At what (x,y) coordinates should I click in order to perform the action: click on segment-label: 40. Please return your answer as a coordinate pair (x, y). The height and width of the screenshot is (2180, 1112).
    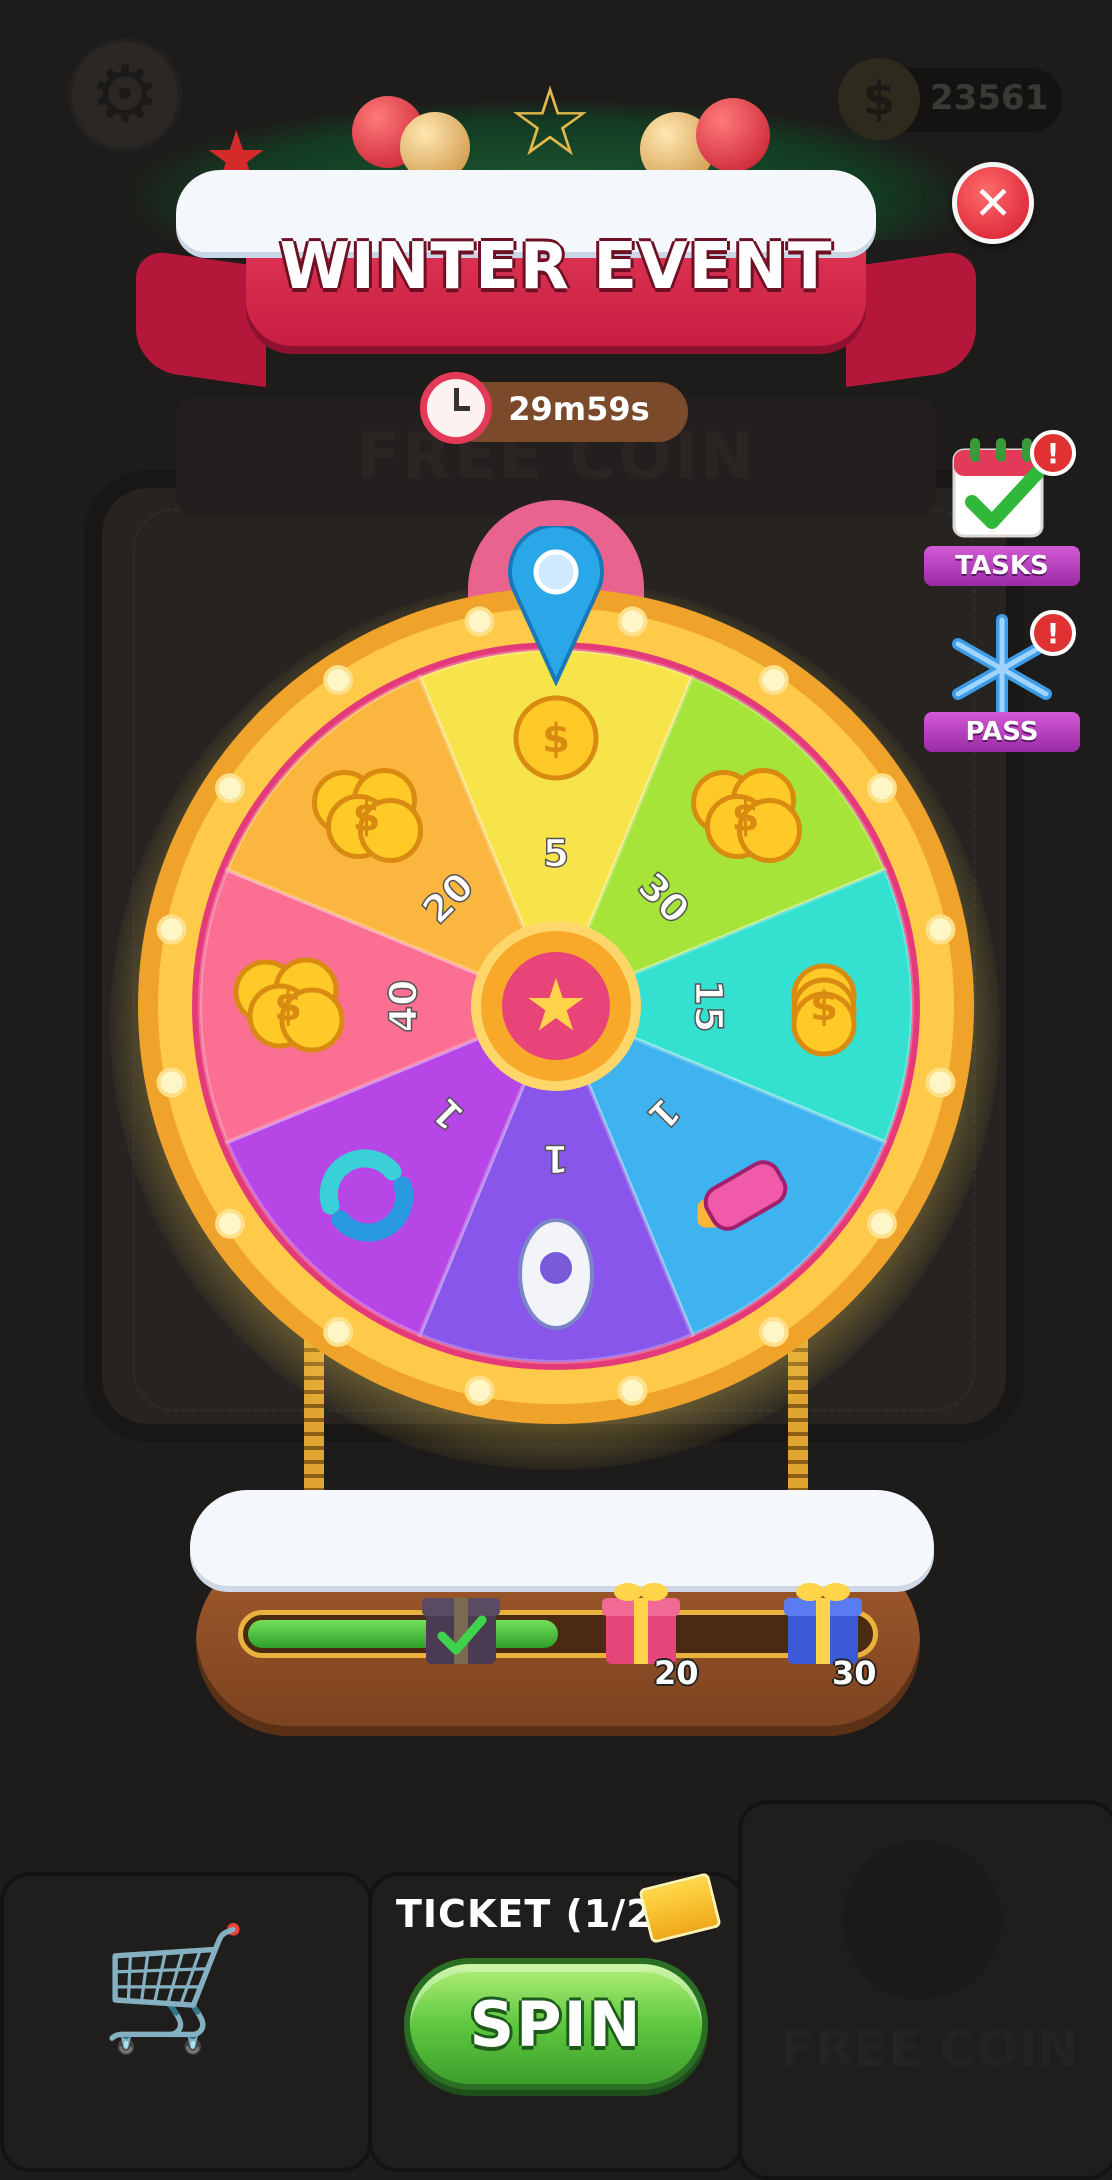
    Looking at the image, I should click on (404, 1006).